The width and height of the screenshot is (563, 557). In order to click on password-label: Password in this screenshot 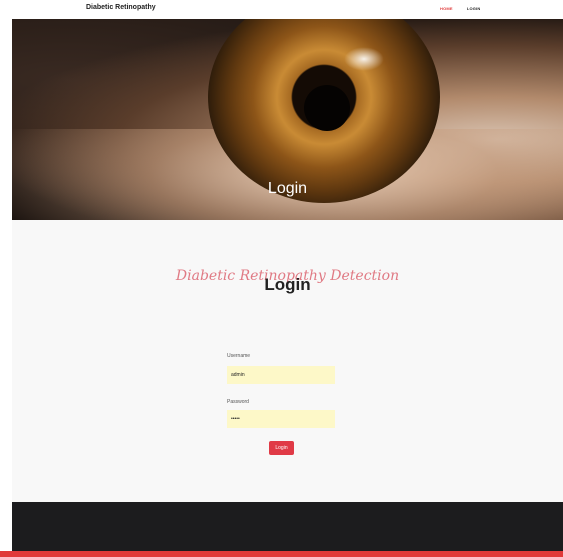, I will do `click(238, 402)`.